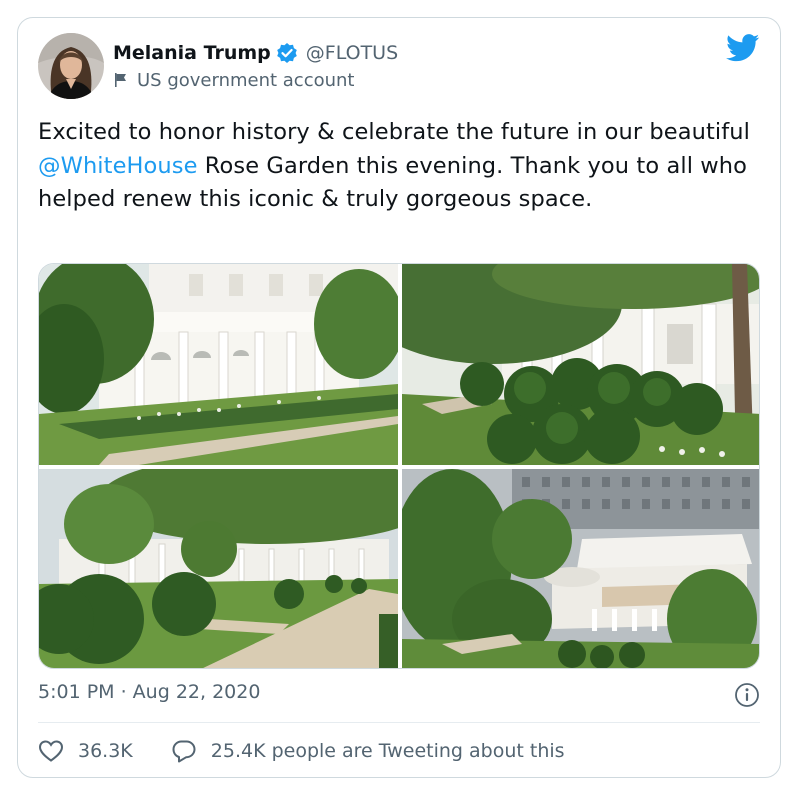  Describe the element at coordinates (118, 166) in the screenshot. I see `mention-whitehouse-link: @WhiteHouse` at that location.